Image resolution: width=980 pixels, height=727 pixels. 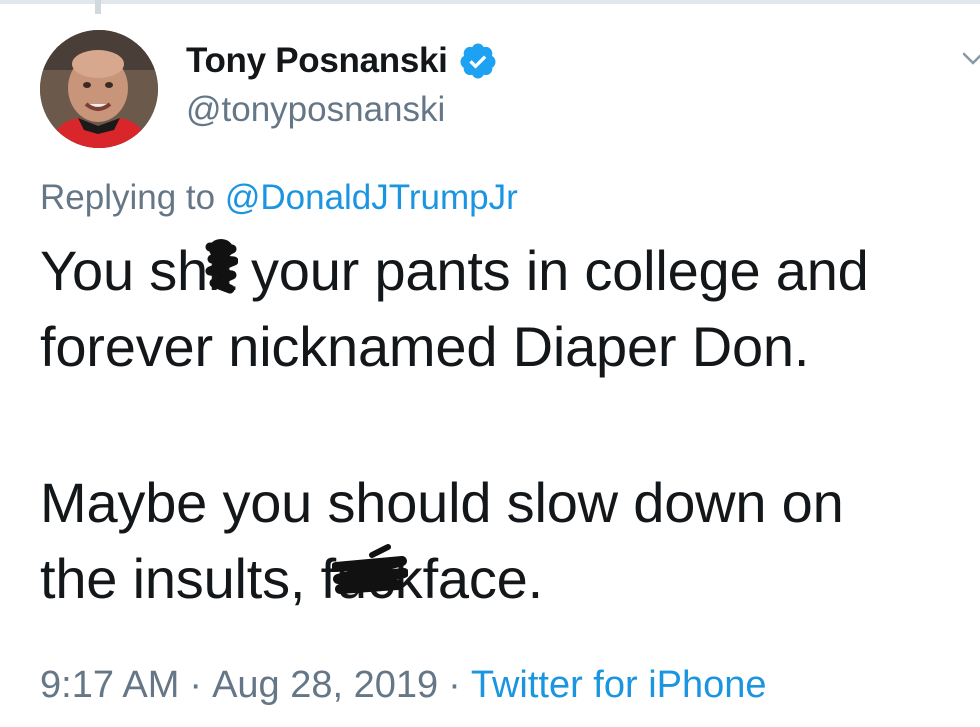 I want to click on tweet-line: forever nicknamed Diaper Don., so click(x=425, y=346).